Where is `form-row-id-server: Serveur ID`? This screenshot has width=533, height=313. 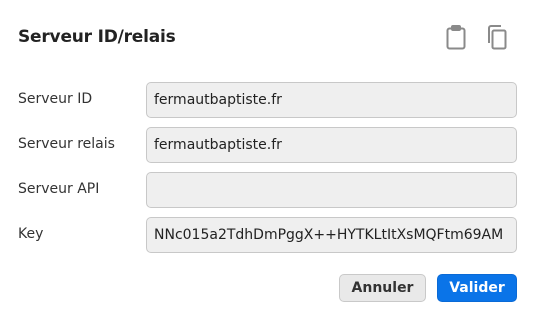 form-row-id-server: Serveur ID is located at coordinates (266, 100).